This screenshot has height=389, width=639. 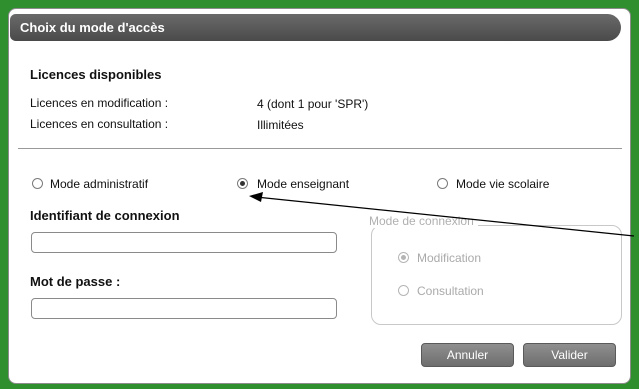 I want to click on mode-vie-scolaire-label: Mode vie scolaire, so click(x=503, y=184).